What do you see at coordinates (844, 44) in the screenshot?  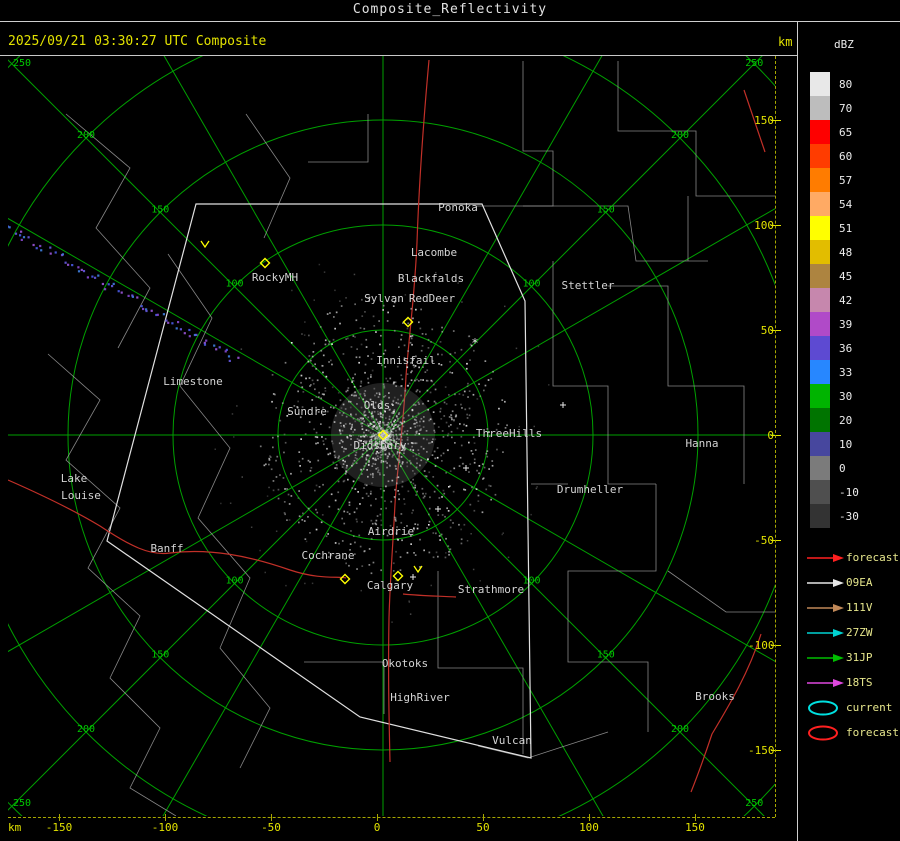 I see `colorbar-title: dBZ` at bounding box center [844, 44].